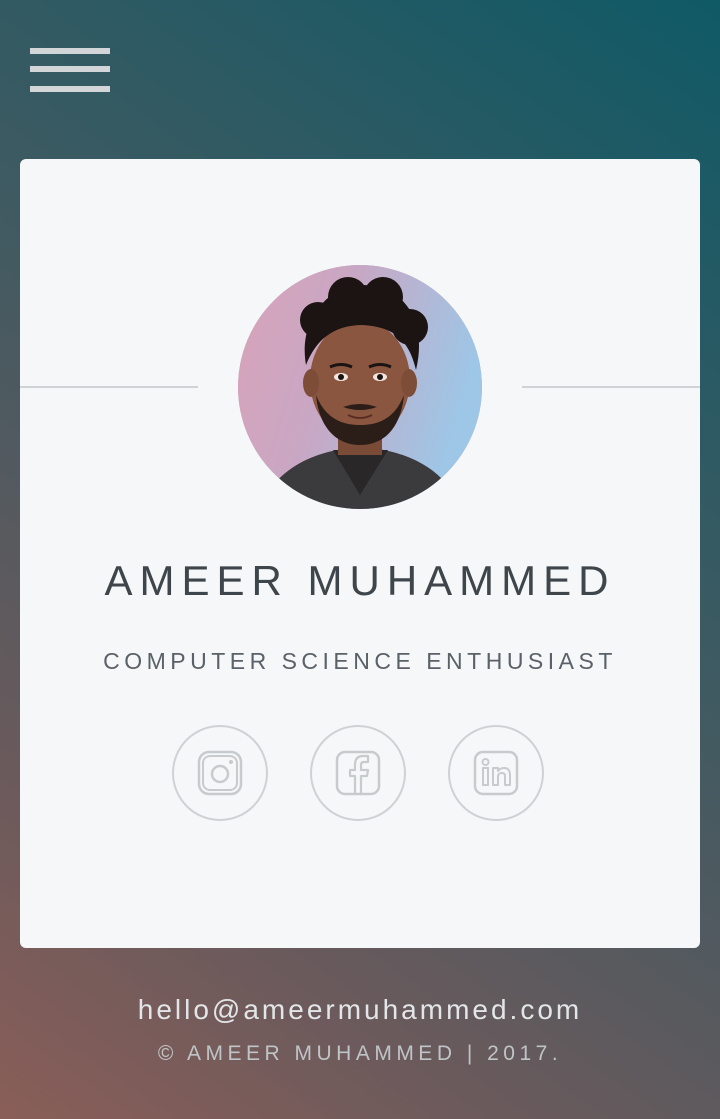 The image size is (720, 1119). Describe the element at coordinates (360, 661) in the screenshot. I see `profile-tagline: COMPUTER SCIENCE ENTHUSIAST` at that location.